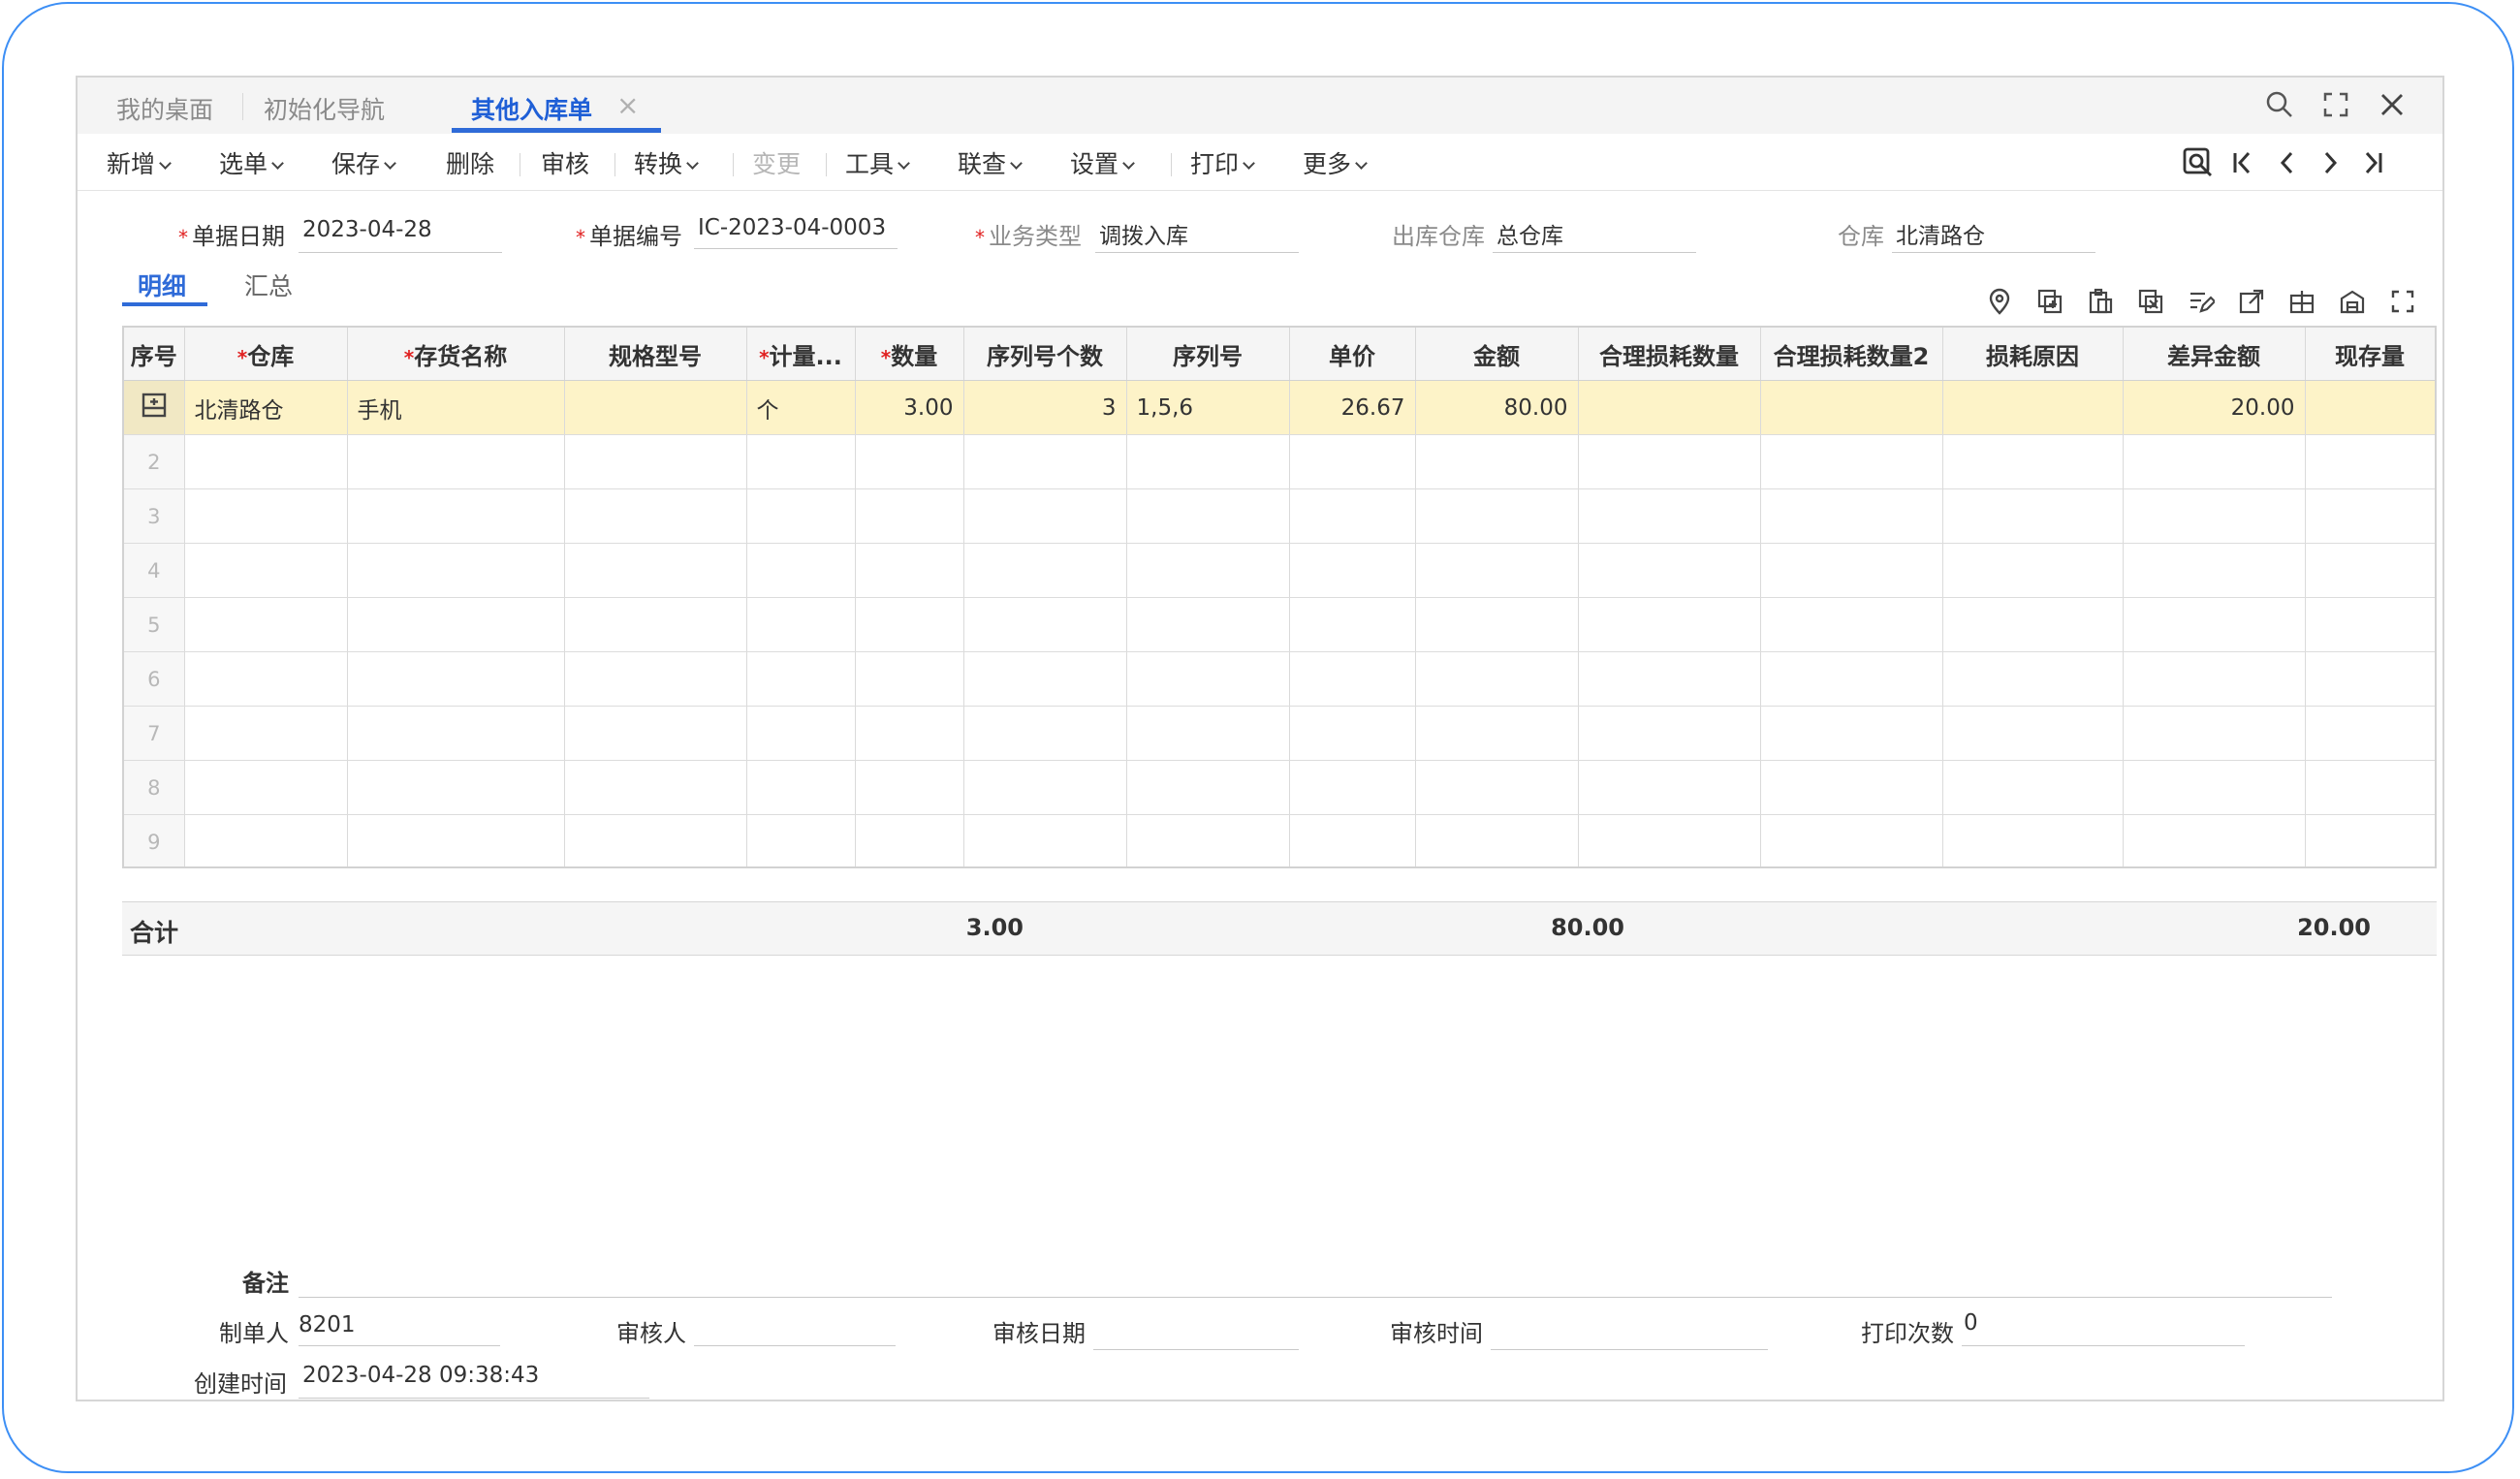 Image resolution: width=2520 pixels, height=1479 pixels. Describe the element at coordinates (2302, 301) in the screenshot. I see `column-layout-icon` at that location.